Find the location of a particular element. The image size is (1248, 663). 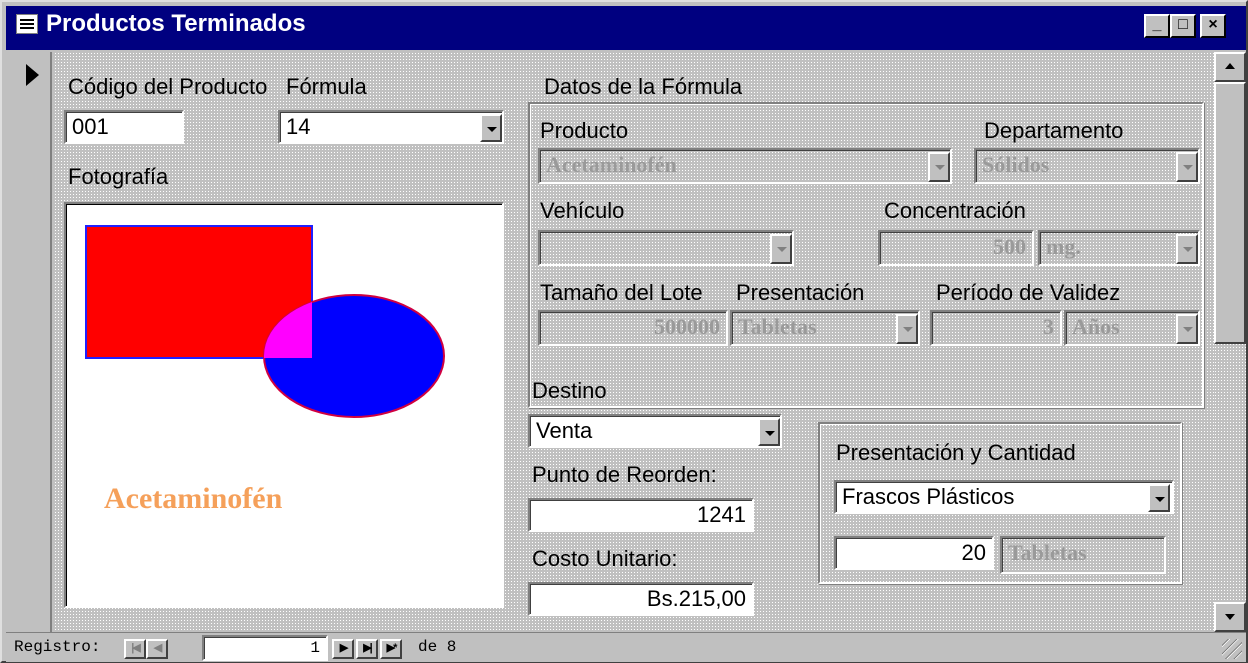

arrow-down-icon is located at coordinates (1230, 617).